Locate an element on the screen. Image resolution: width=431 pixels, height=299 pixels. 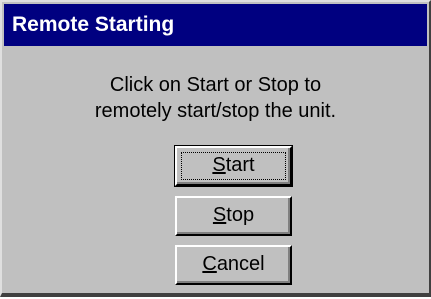
instruction-line-2: remotely start/stop the unit. is located at coordinates (215, 111).